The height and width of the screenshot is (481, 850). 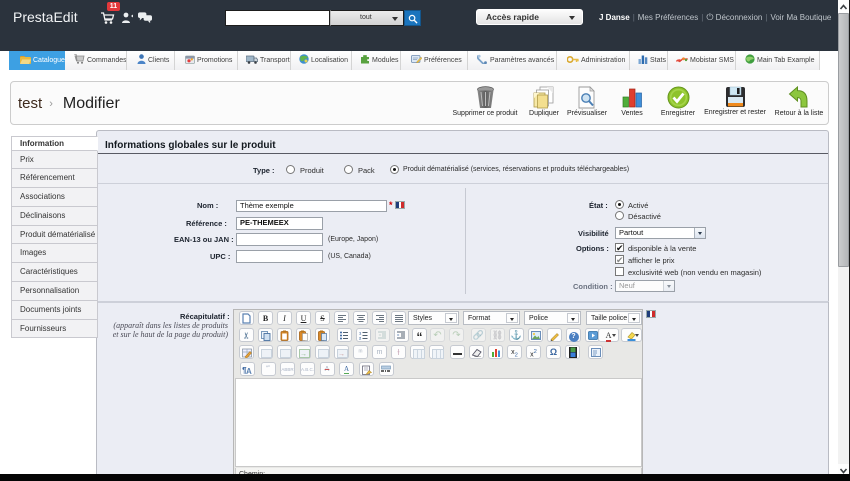 What do you see at coordinates (360, 337) in the screenshot?
I see `svg-text: 2` at bounding box center [360, 337].